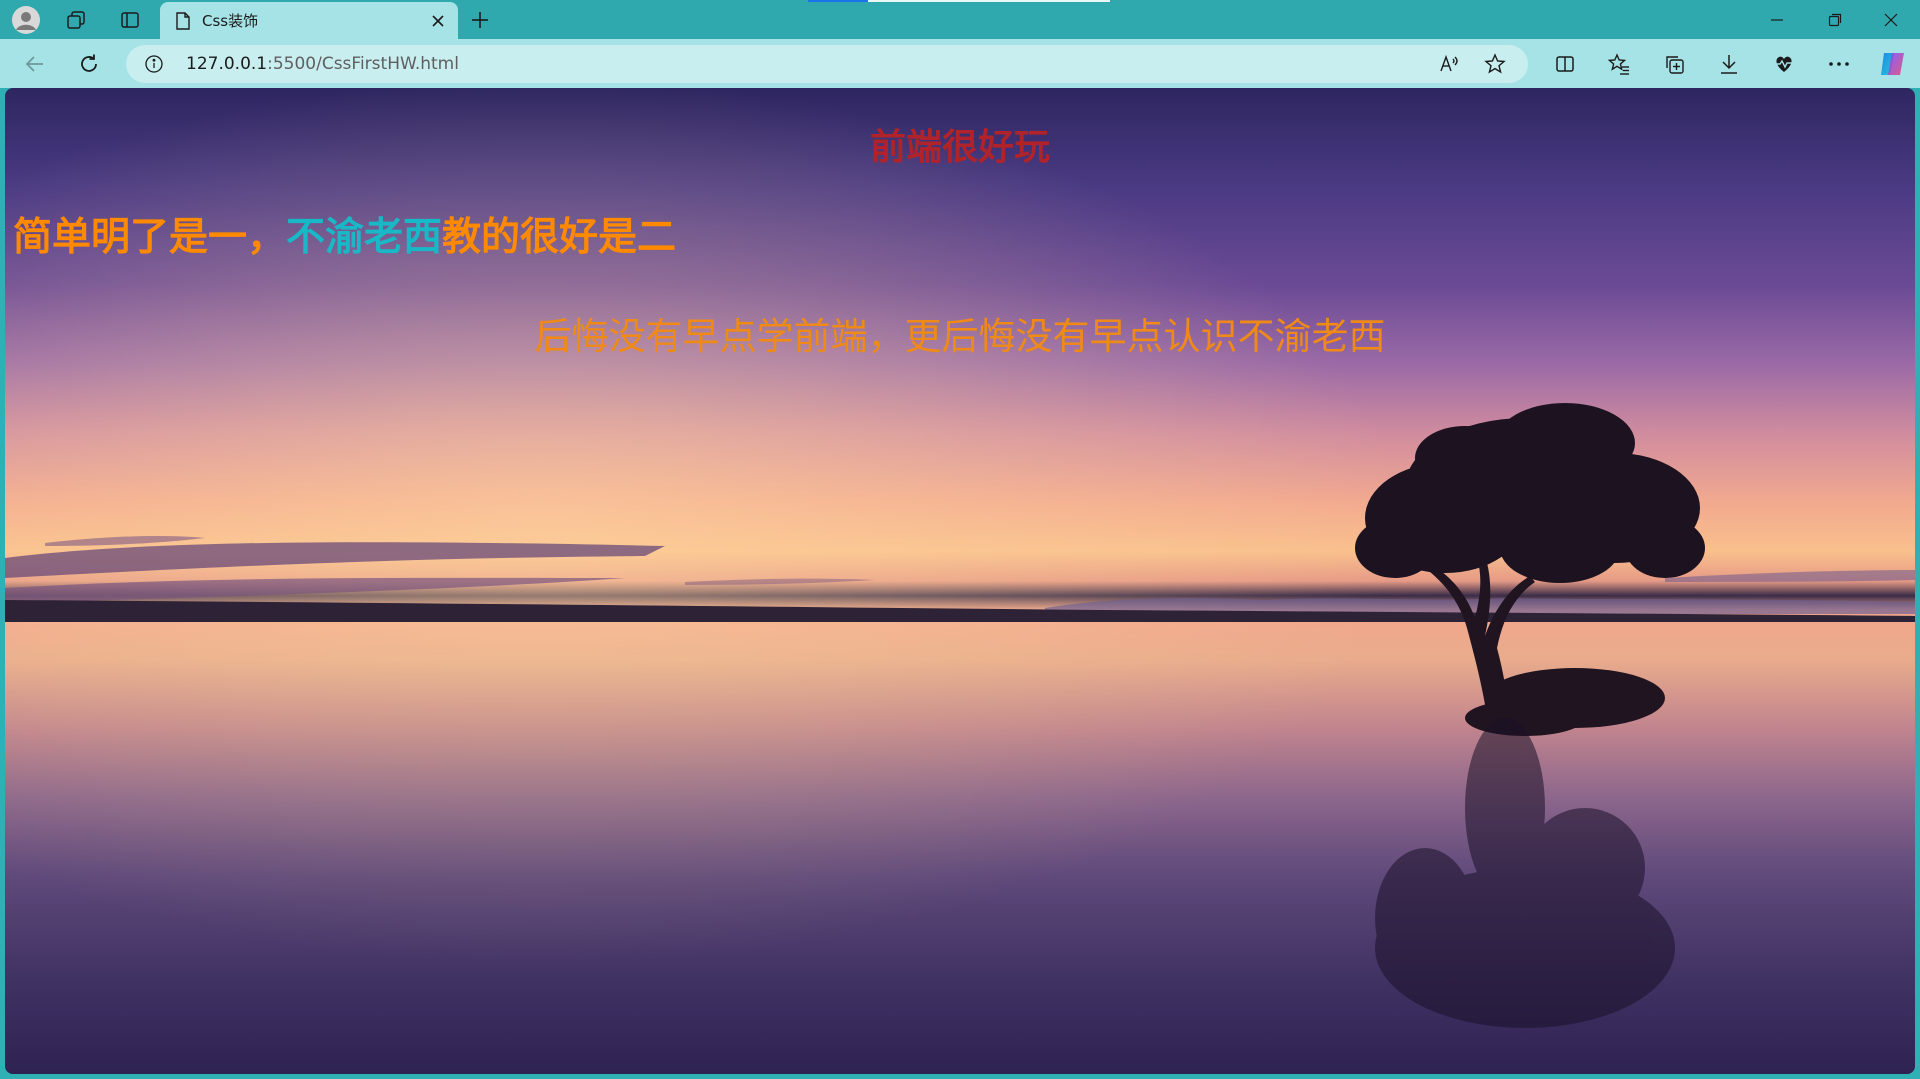  Describe the element at coordinates (1565, 64) in the screenshot. I see `split-screen-icon` at that location.